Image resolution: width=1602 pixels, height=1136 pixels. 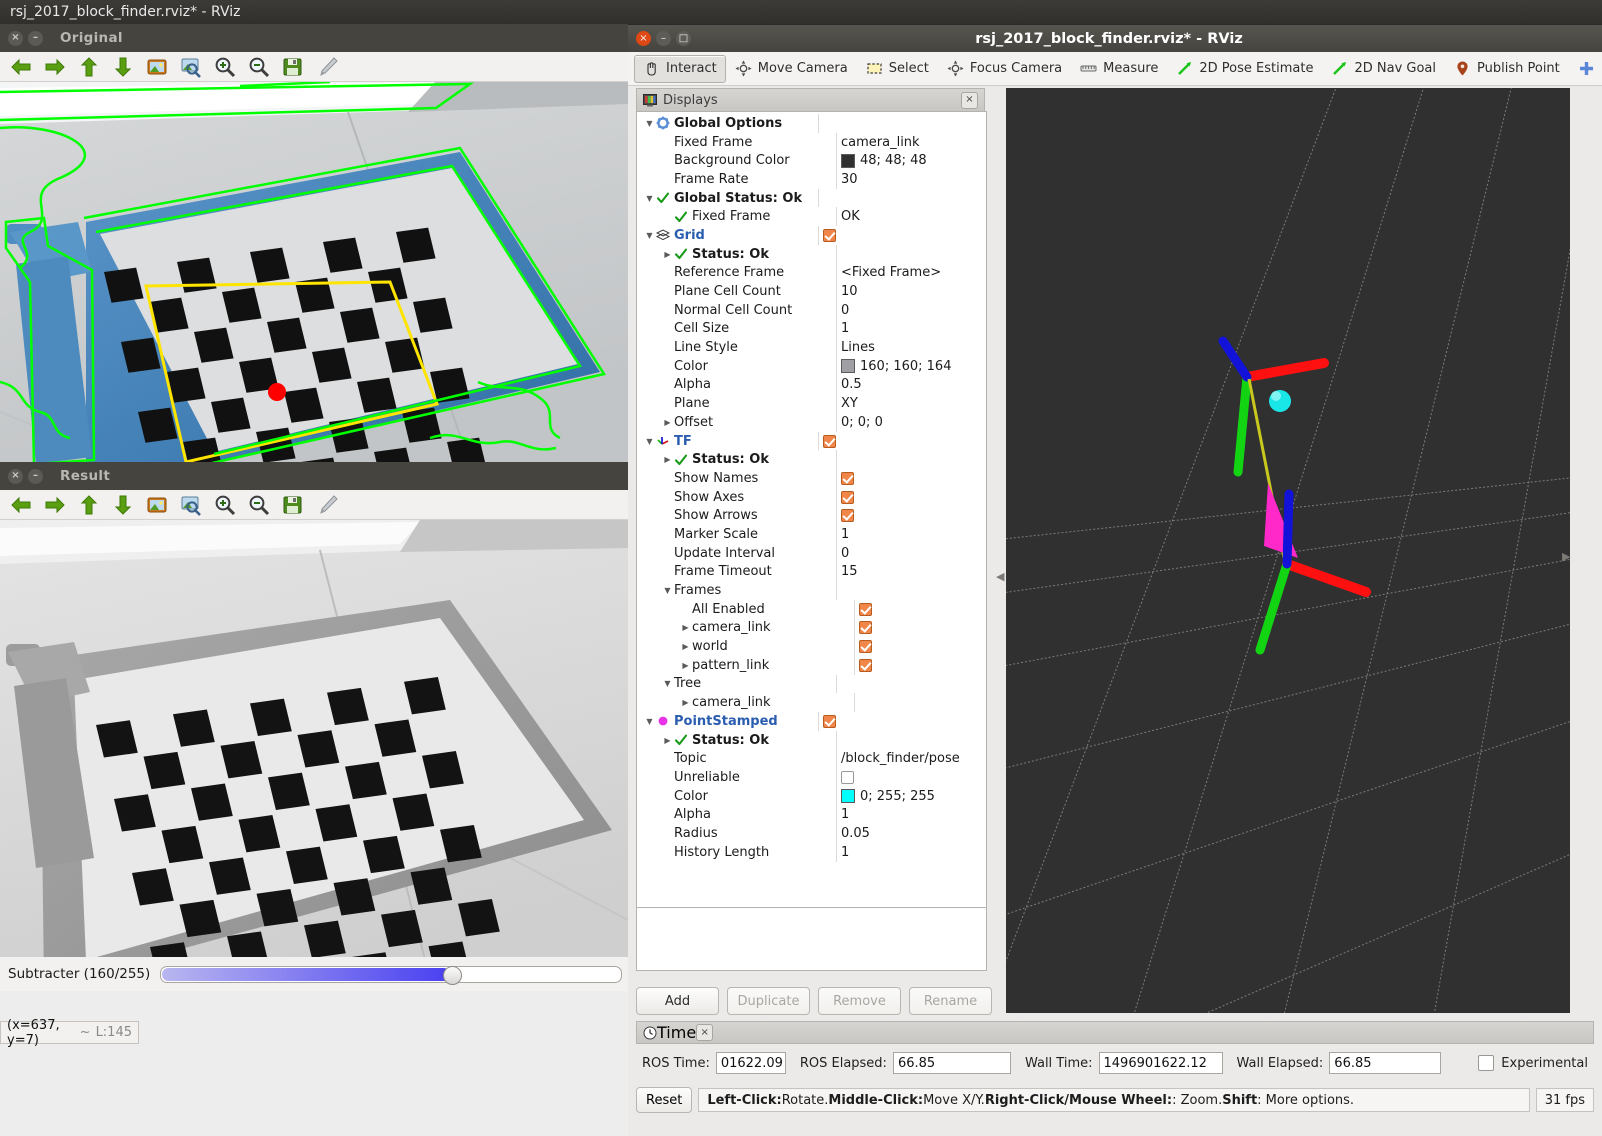 I want to click on tree-row-show-names: Show Names, so click(x=806, y=478).